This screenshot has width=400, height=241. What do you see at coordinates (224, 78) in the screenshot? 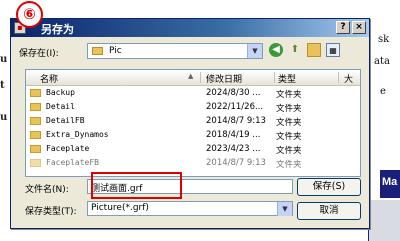
I see `column-date: 修改日期` at bounding box center [224, 78].